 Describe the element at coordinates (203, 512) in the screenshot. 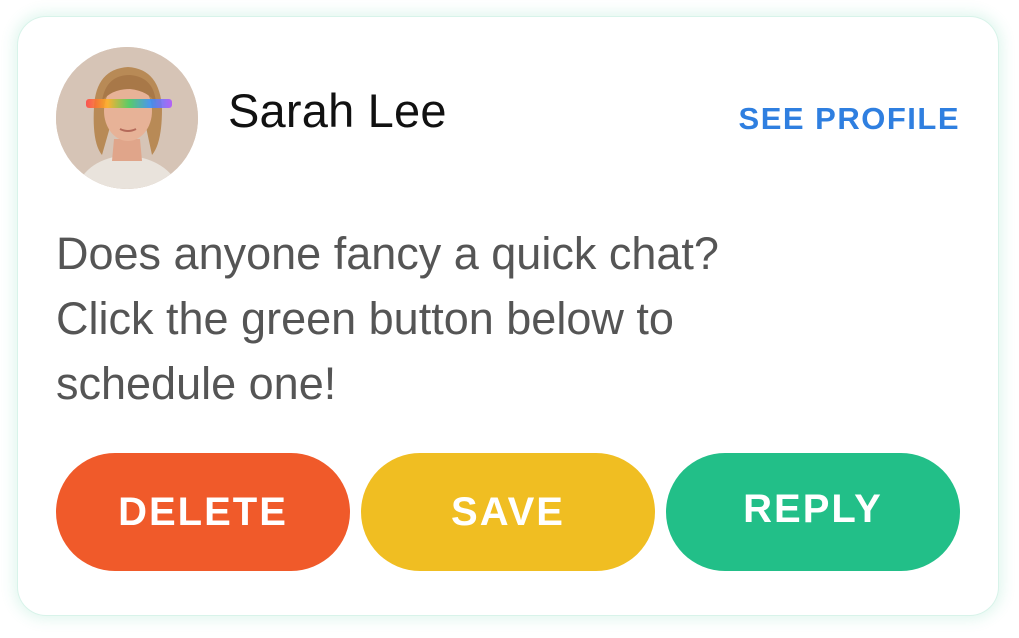

I see `delete-button: DELETE` at that location.